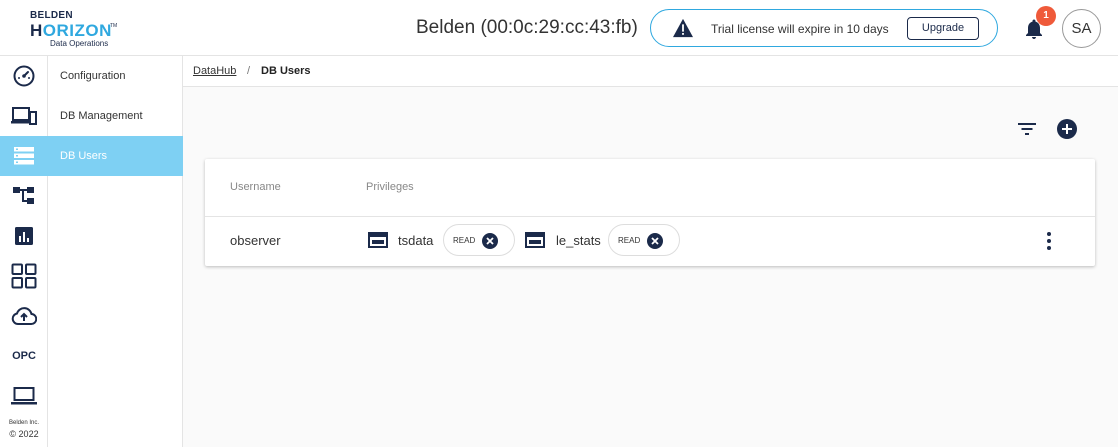  What do you see at coordinates (51, 15) in the screenshot?
I see `logo-brand: BELDEN` at bounding box center [51, 15].